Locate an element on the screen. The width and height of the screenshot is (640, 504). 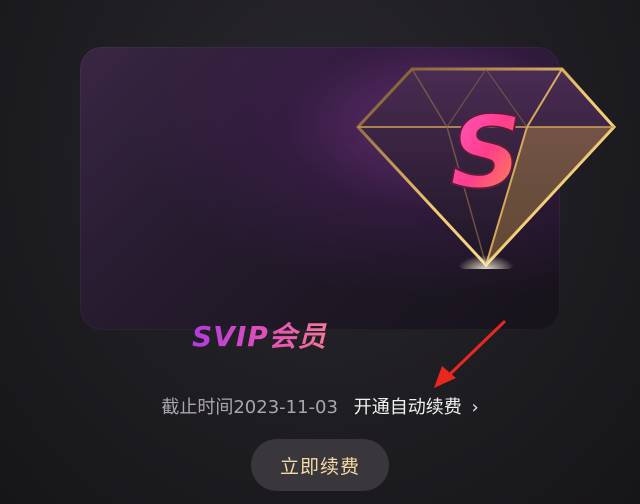
auto-renew-label: 开通自动续费 is located at coordinates (407, 407).